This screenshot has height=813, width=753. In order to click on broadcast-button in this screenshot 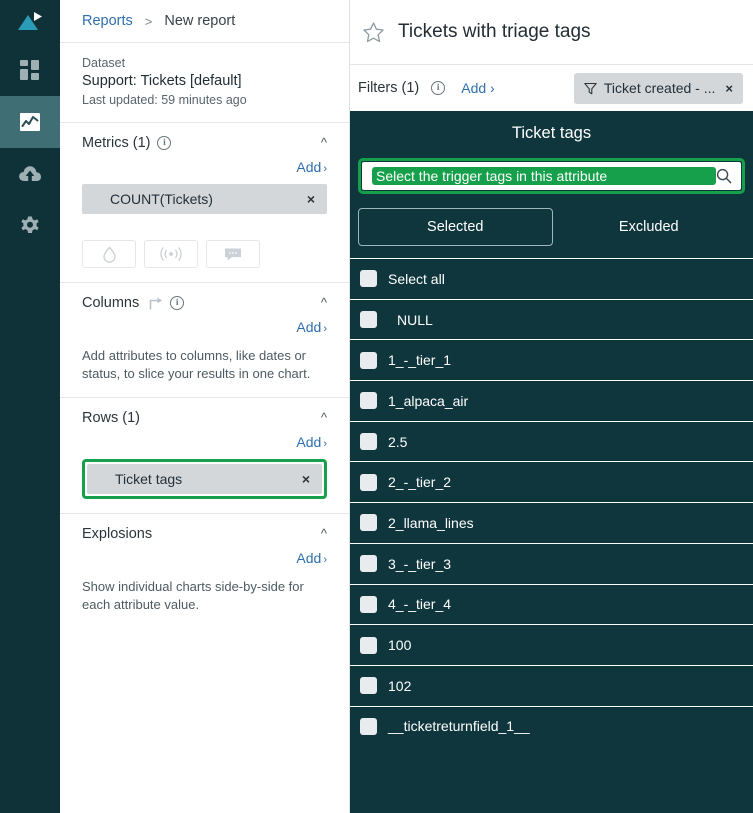, I will do `click(171, 254)`.